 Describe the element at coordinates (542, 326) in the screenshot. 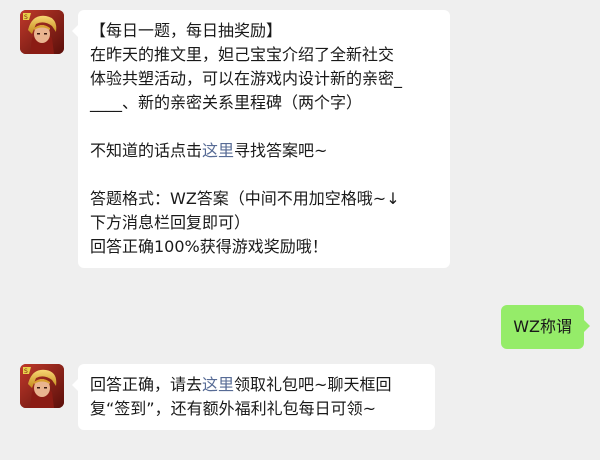

I see `user-reply-text: WZ称谓` at that location.